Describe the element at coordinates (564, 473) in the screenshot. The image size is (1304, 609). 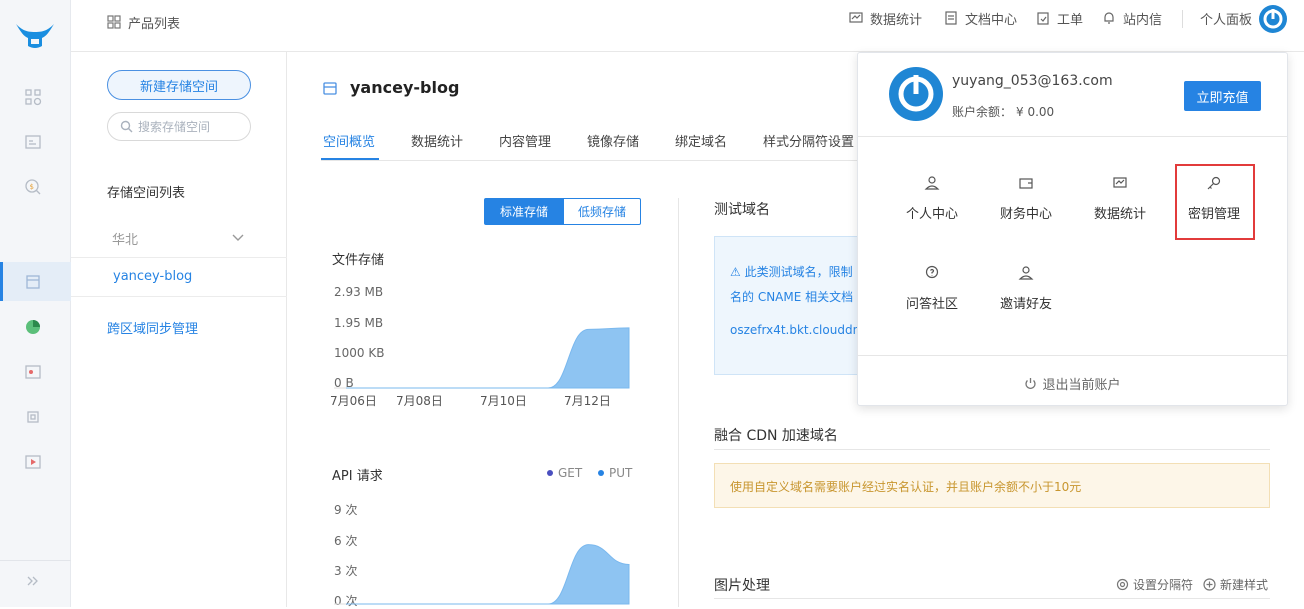
I see `legend-get: GET` at that location.